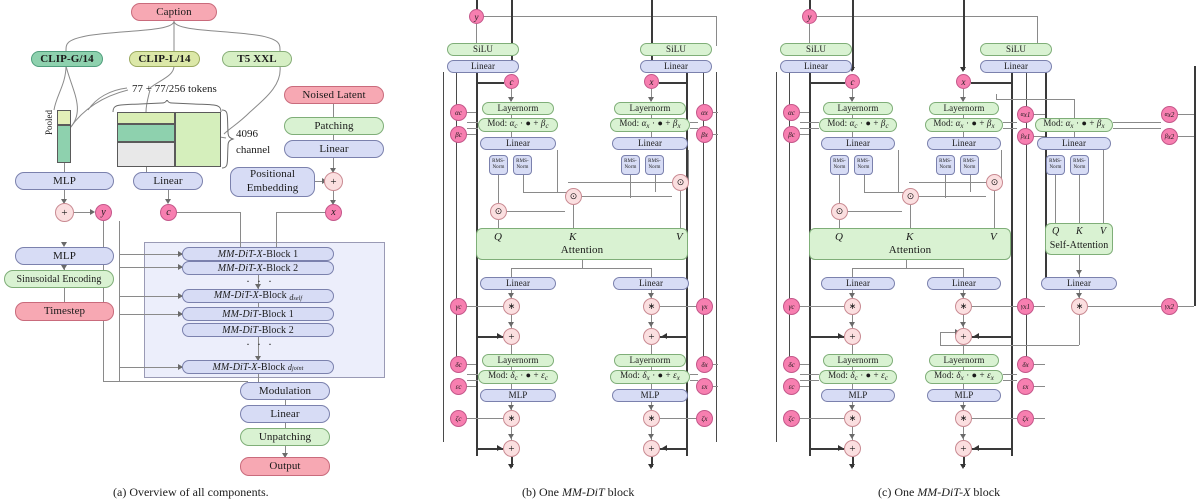 Image resolution: width=1200 pixels, height=503 pixels. What do you see at coordinates (174, 12) in the screenshot?
I see `node-caption: Caption` at bounding box center [174, 12].